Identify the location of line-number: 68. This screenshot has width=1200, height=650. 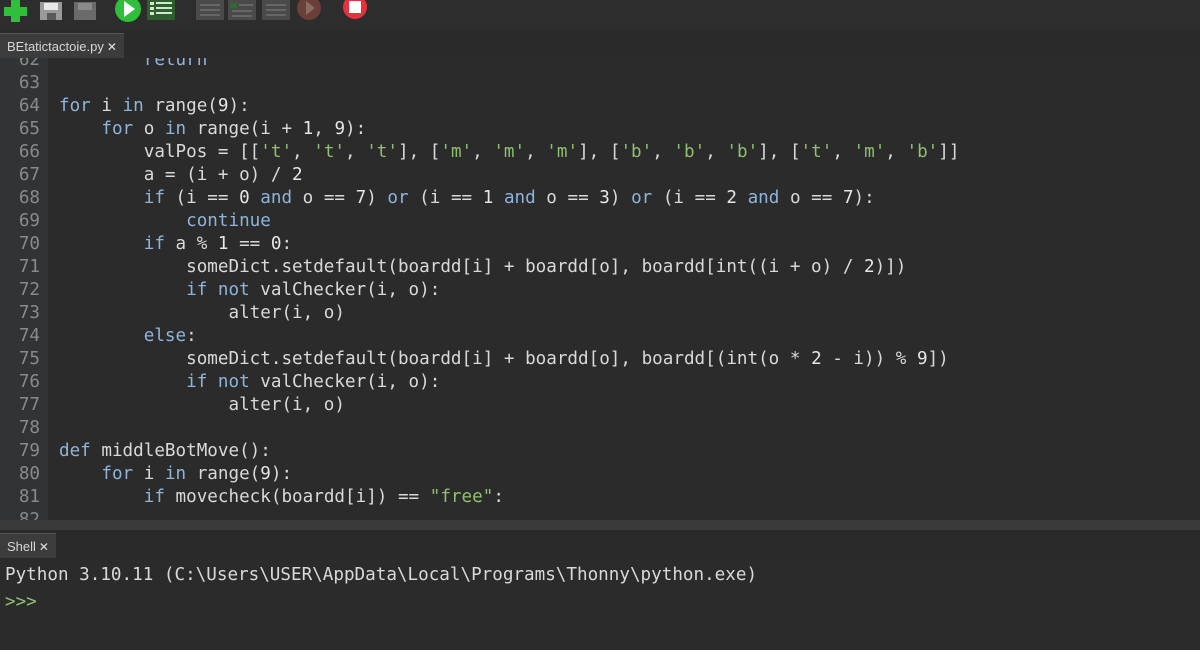
(29, 198).